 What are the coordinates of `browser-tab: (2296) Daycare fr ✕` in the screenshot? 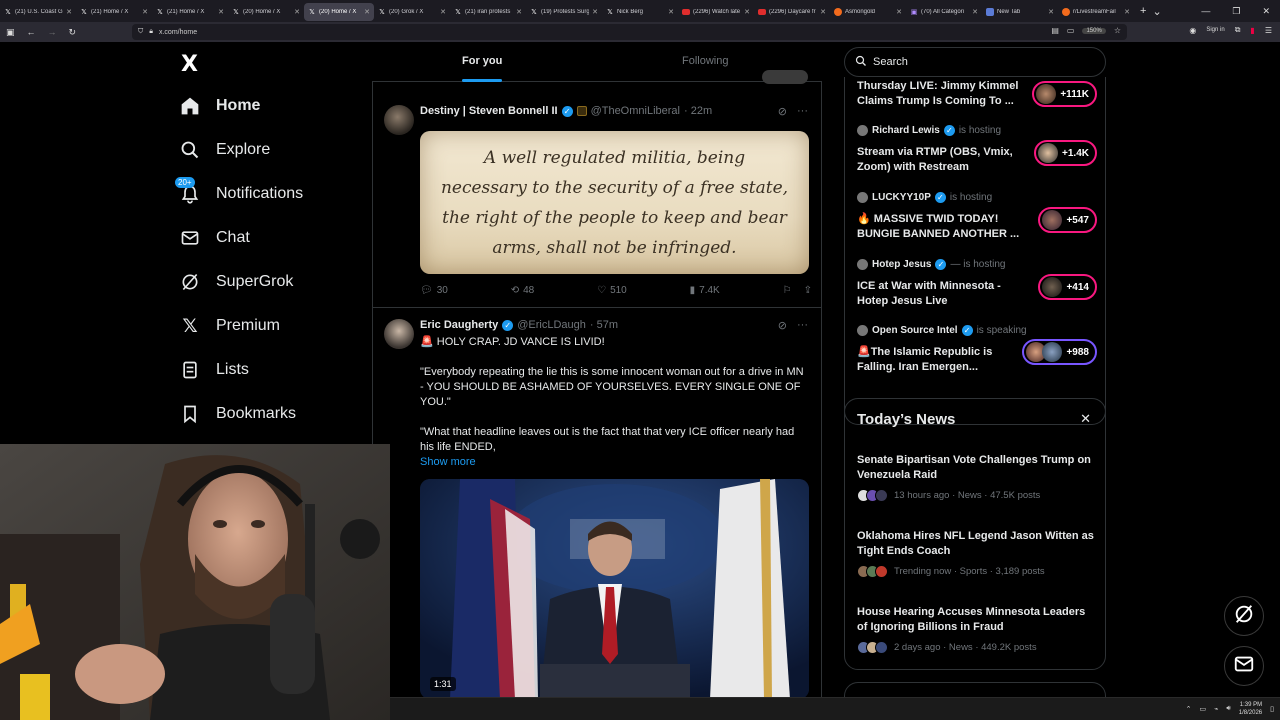 It's located at (792, 12).